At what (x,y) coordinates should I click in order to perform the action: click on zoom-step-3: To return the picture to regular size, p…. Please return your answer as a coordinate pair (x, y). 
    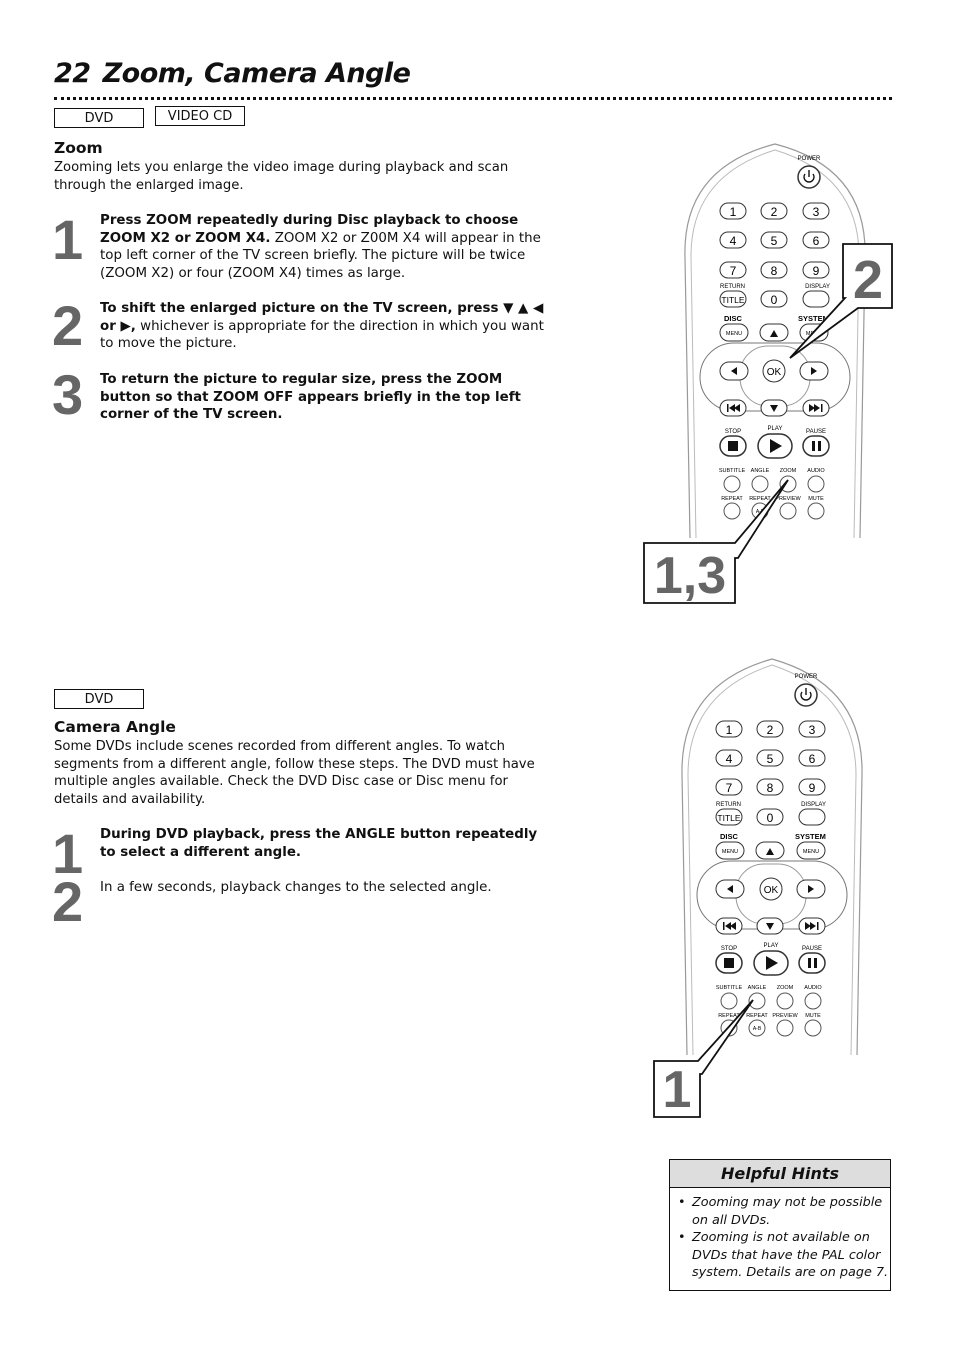
    Looking at the image, I should click on (325, 397).